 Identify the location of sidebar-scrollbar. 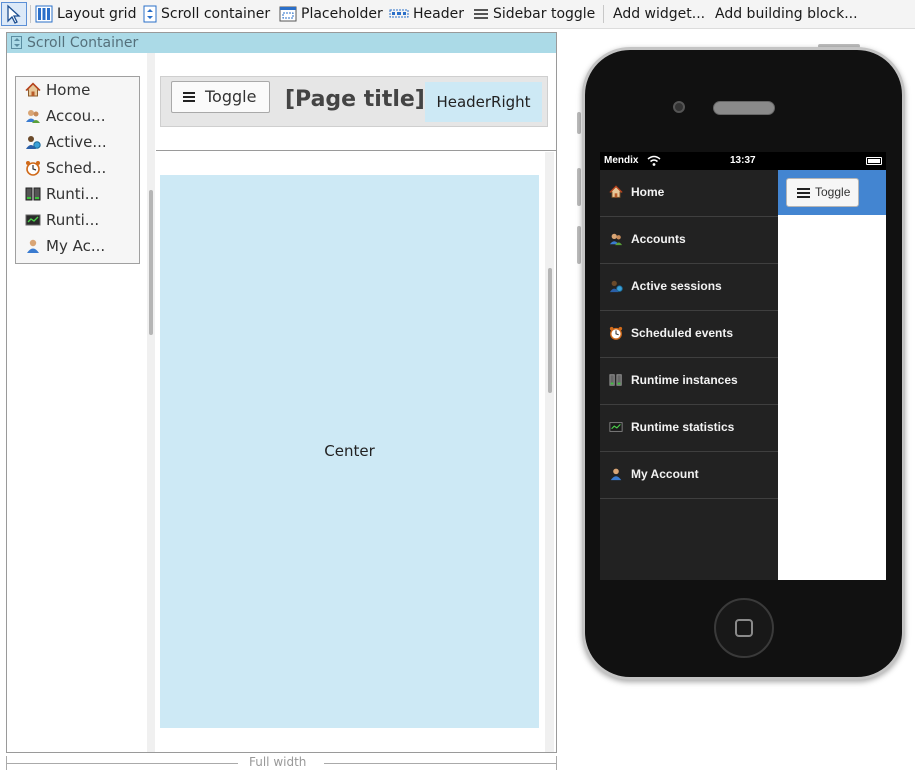
(151, 402).